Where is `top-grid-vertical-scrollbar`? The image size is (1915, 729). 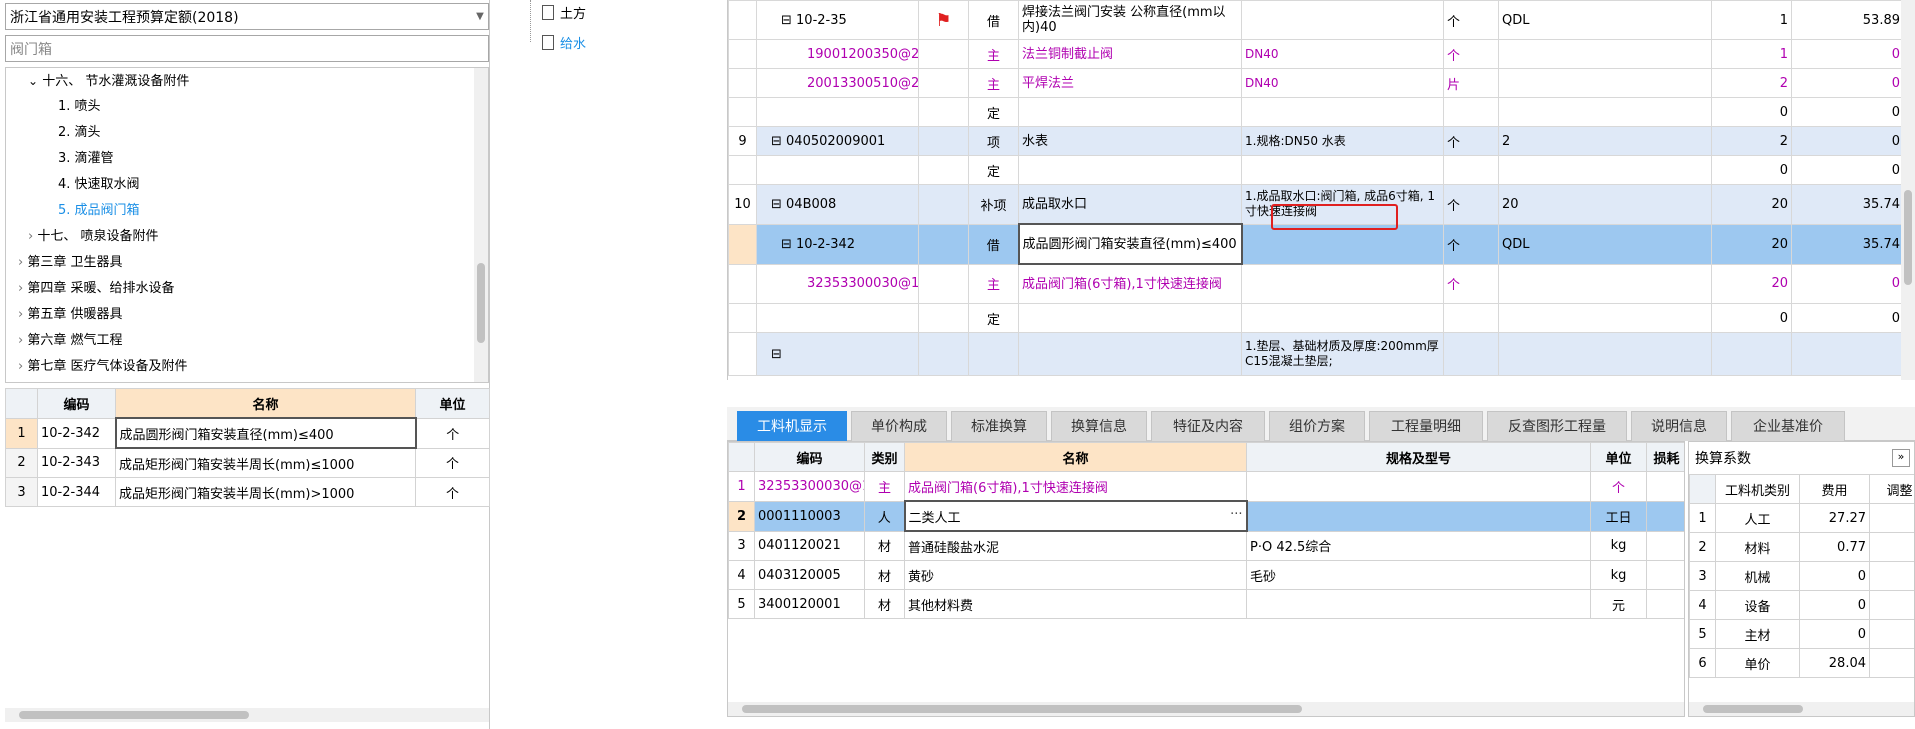 top-grid-vertical-scrollbar is located at coordinates (1908, 190).